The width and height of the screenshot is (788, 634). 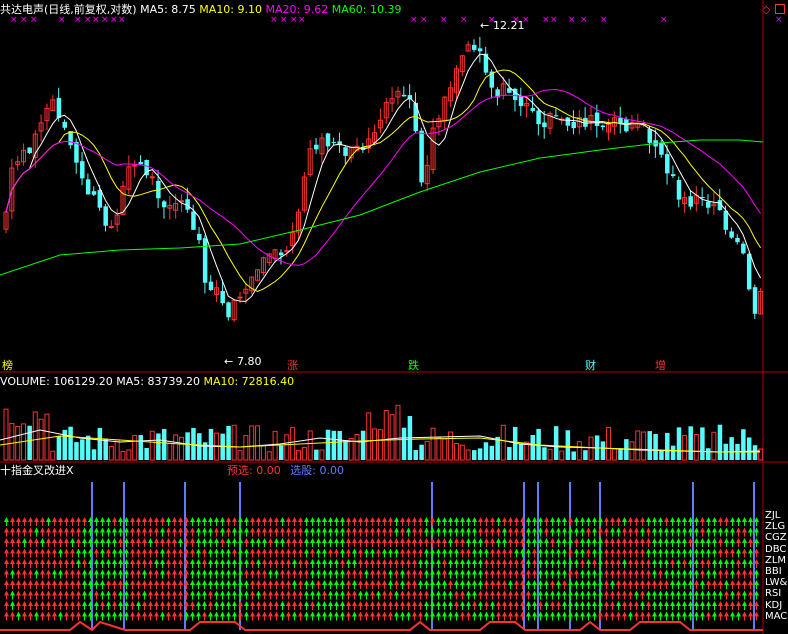 I want to click on signal-x-mark-15: ×, so click(x=424, y=20).